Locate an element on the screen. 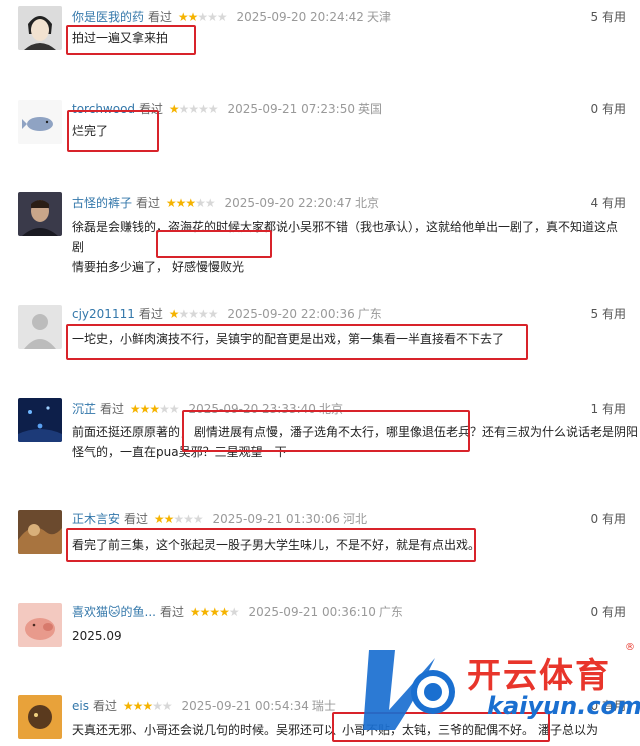 The width and height of the screenshot is (640, 746). location-label: 天津 is located at coordinates (378, 17).